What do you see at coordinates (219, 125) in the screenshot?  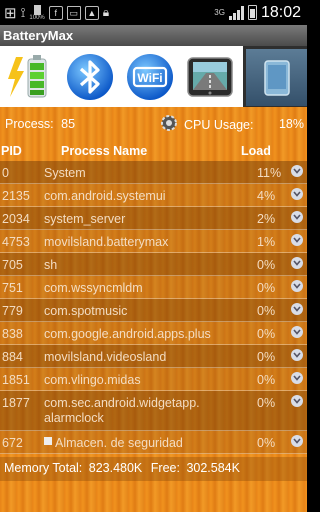 I see `cpu-label: CPU Usage:` at bounding box center [219, 125].